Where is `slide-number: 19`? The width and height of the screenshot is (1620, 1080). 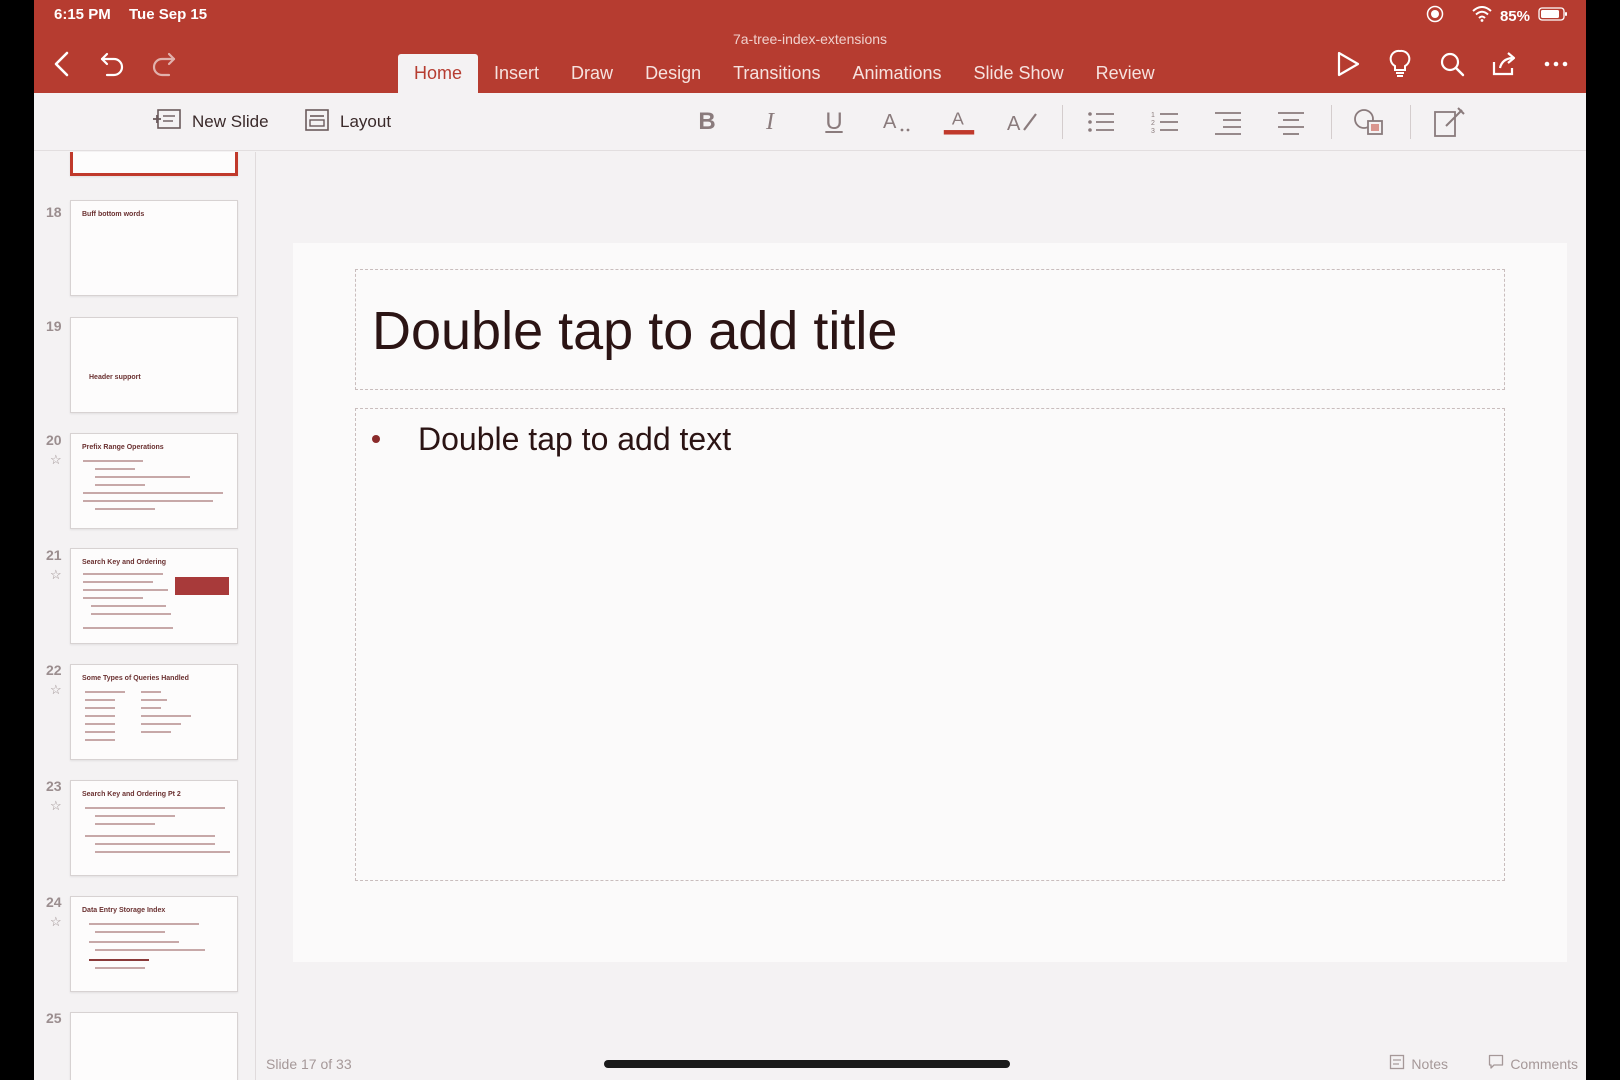
slide-number: 19 is located at coordinates (54, 326).